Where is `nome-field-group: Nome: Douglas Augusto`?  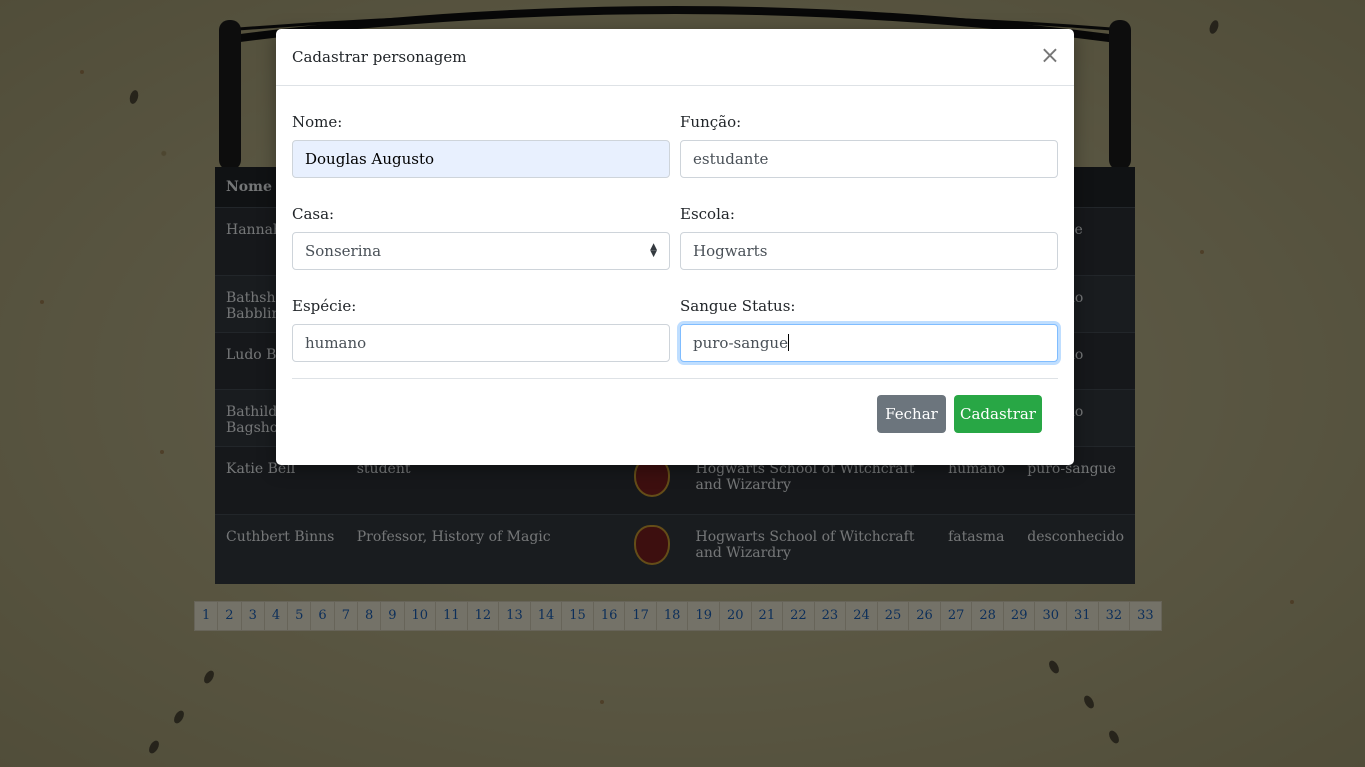 nome-field-group: Nome: Douglas Augusto is located at coordinates (481, 145).